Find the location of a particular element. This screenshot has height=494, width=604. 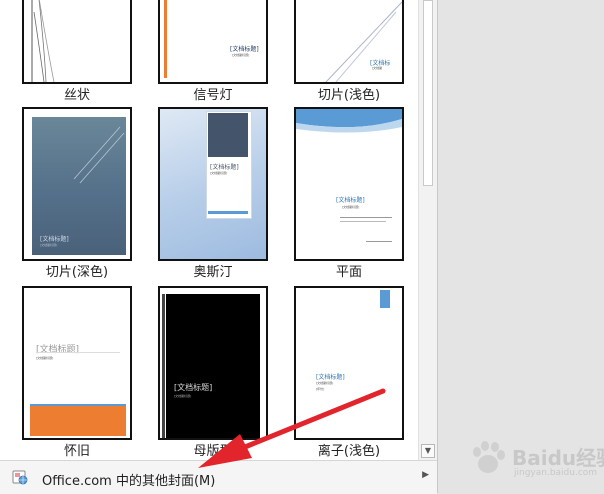

austin-subtitle: [文档副标题] is located at coordinates (219, 173).